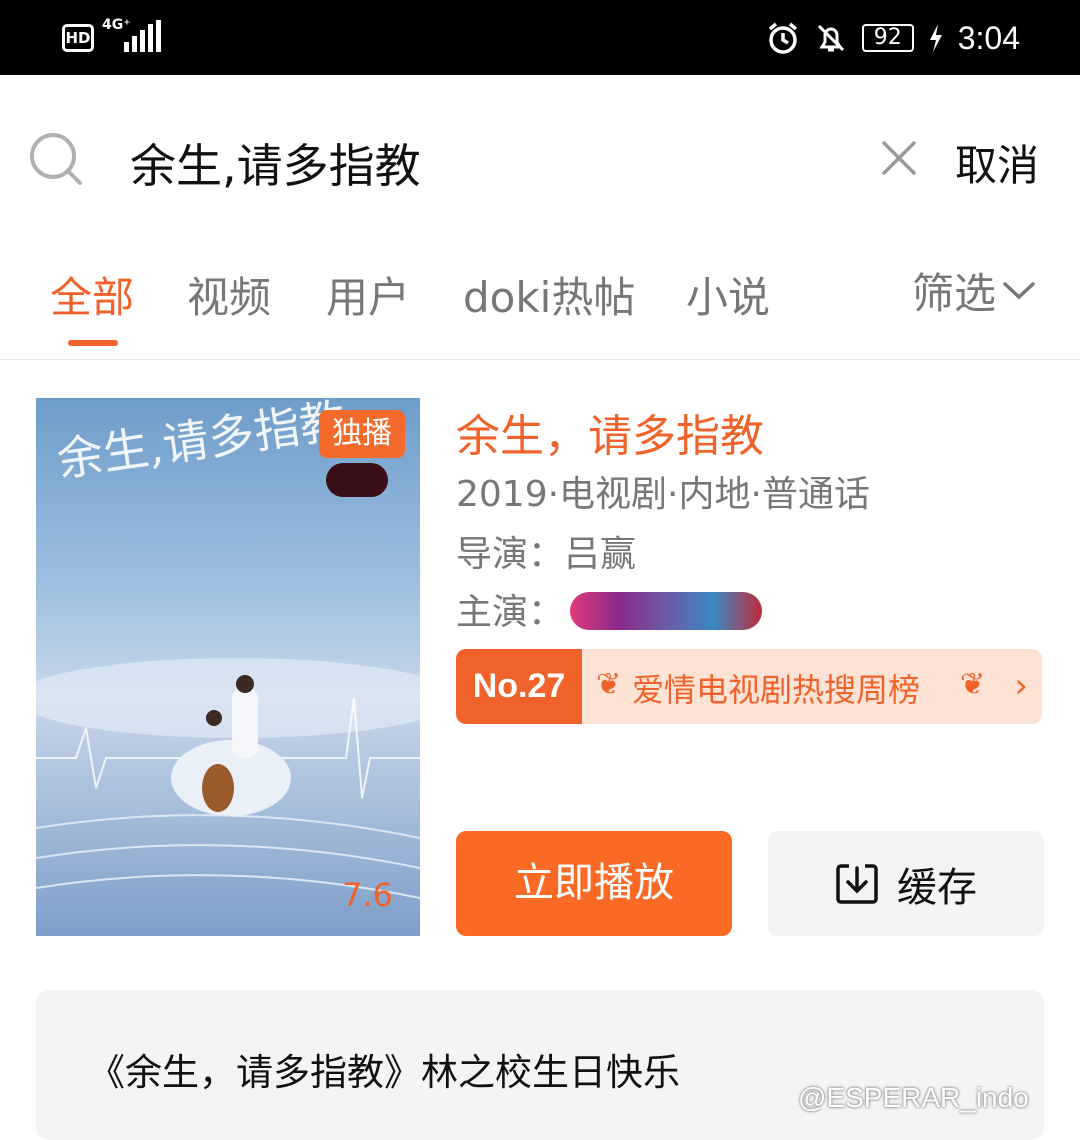 The width and height of the screenshot is (1080, 1140). I want to click on filter-button: 筛选, so click(974, 290).